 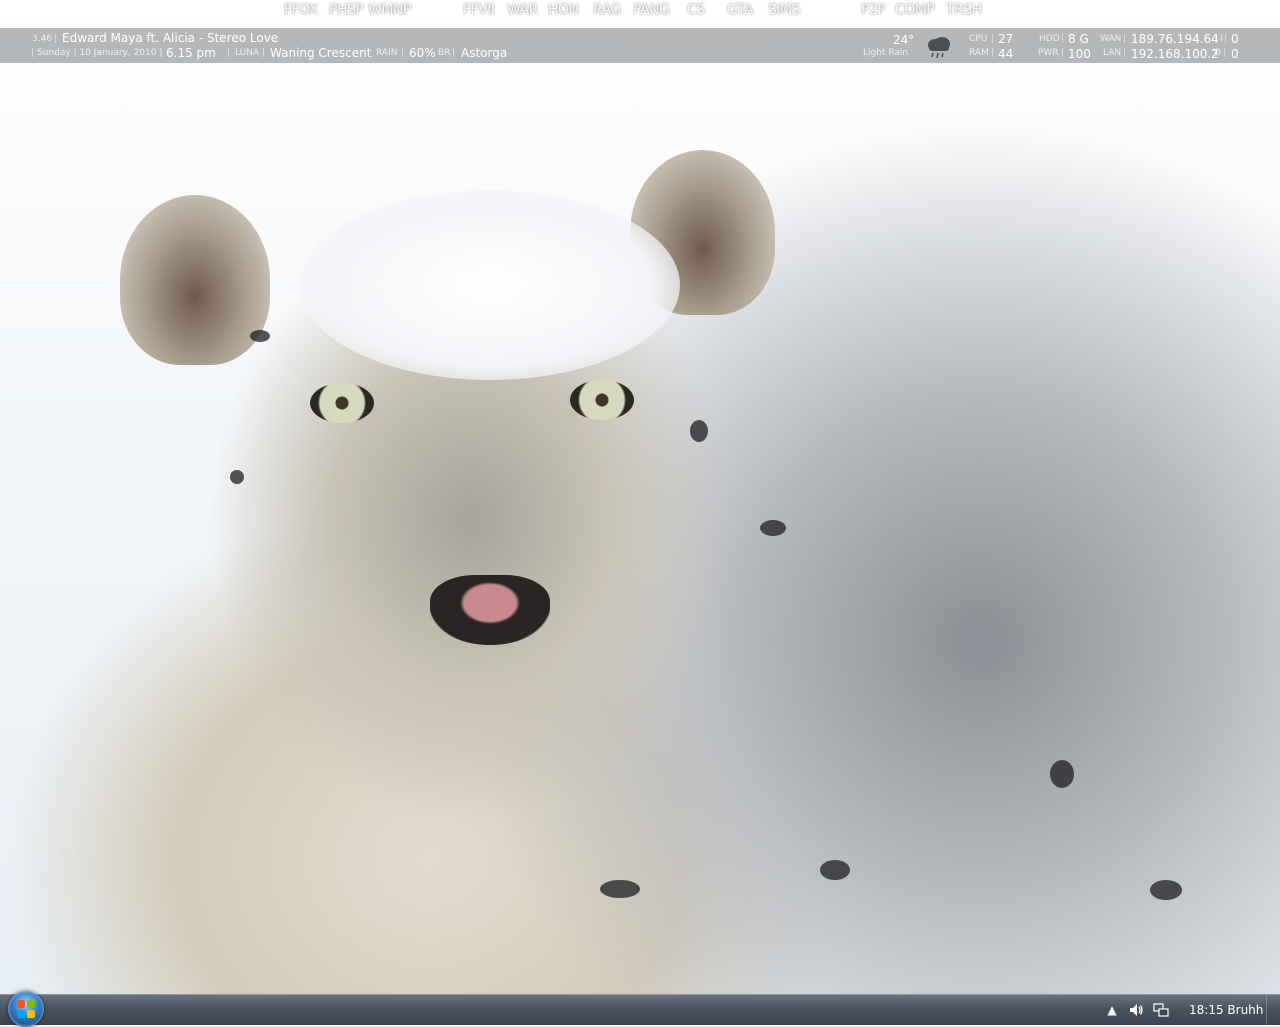 What do you see at coordinates (979, 53) in the screenshot?
I see `ram-label: RAM` at bounding box center [979, 53].